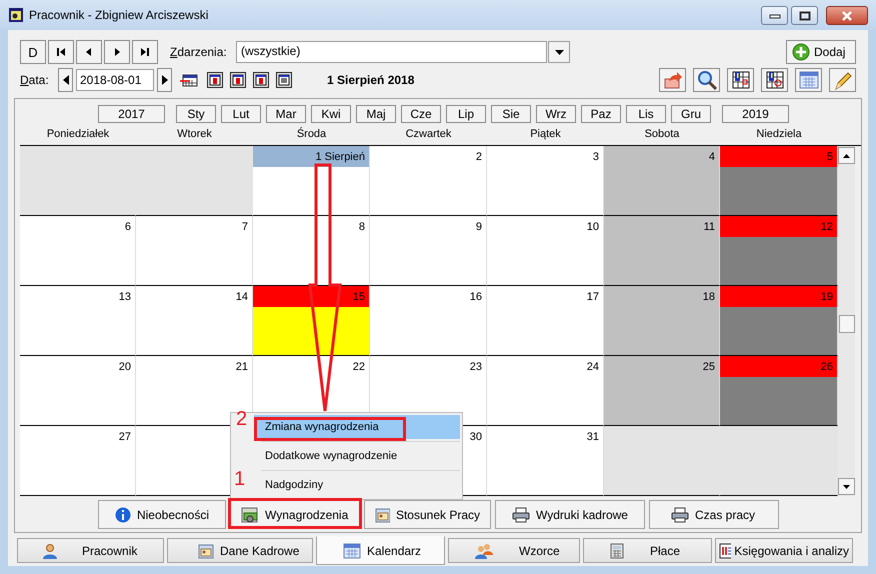  What do you see at coordinates (61, 52) in the screenshot?
I see `first-button` at bounding box center [61, 52].